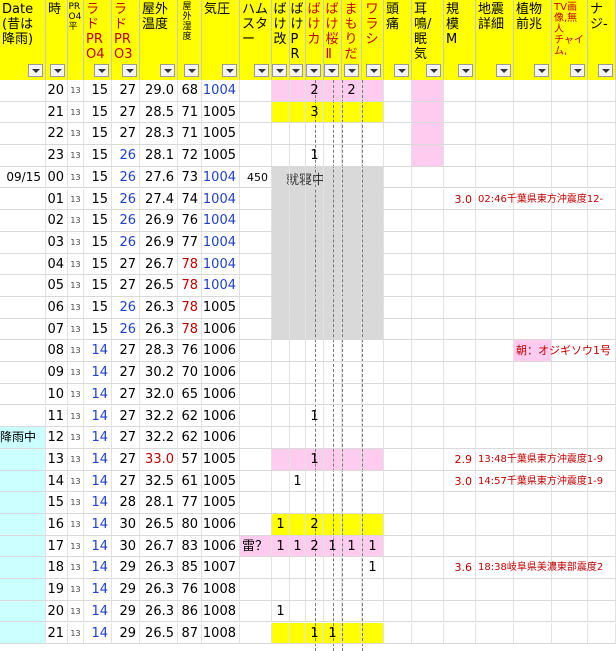  Describe the element at coordinates (159, 351) in the screenshot. I see `cell-temp: 28.3` at that location.